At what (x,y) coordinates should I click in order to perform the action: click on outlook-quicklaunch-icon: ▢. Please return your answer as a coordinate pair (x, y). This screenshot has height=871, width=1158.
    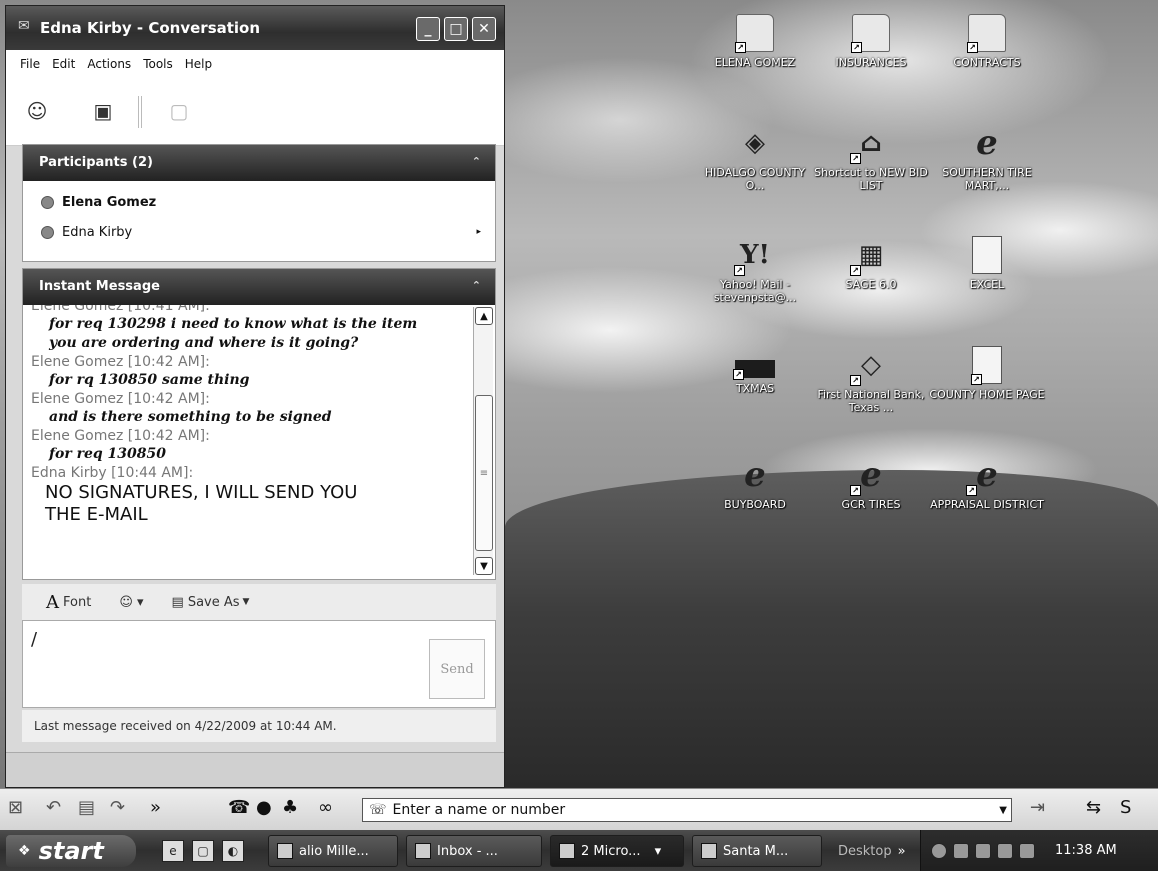
    Looking at the image, I should click on (203, 851).